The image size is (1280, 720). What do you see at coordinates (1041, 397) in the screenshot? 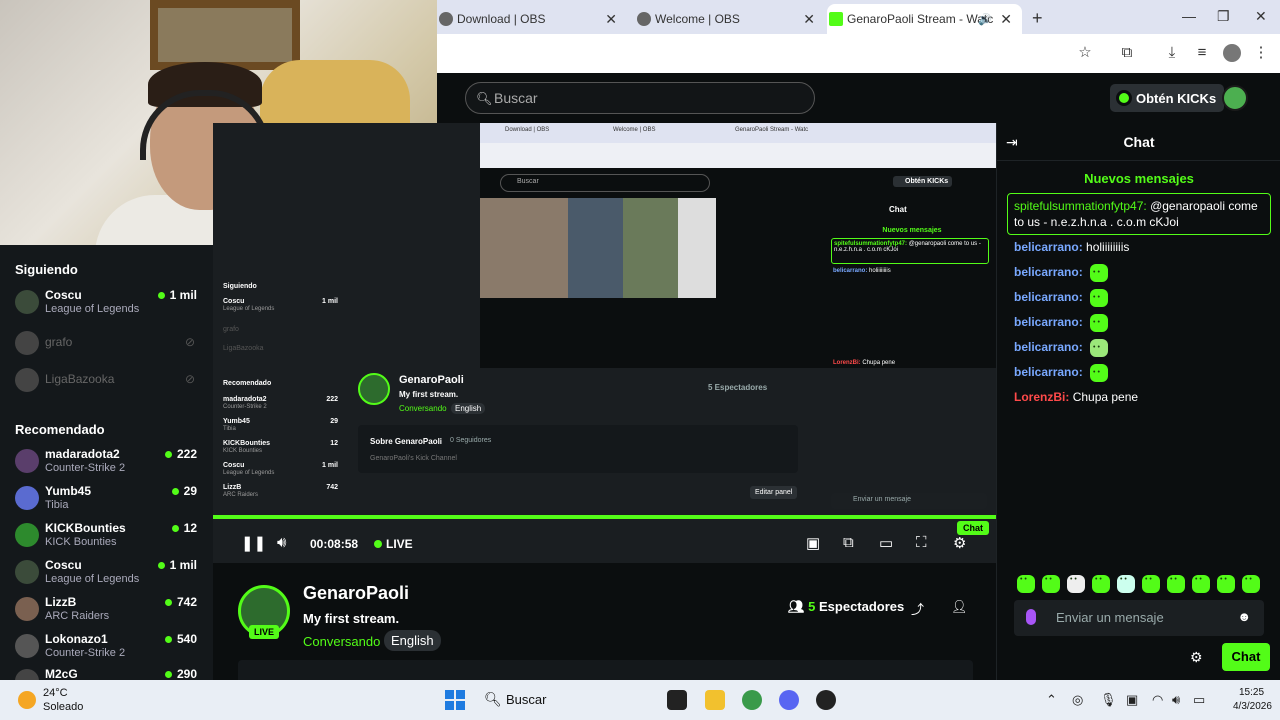
I see `chat-username: LorenzBi:` at bounding box center [1041, 397].